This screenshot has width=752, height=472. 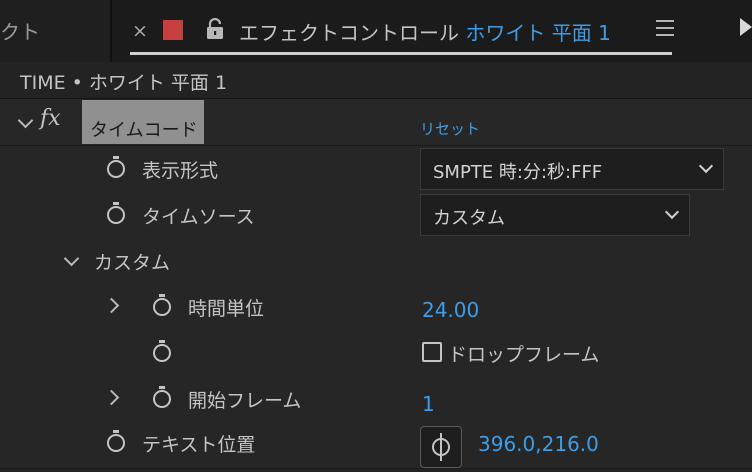 I want to click on display-format-value: SMPTE 時:分:秒:FFF, so click(x=518, y=172).